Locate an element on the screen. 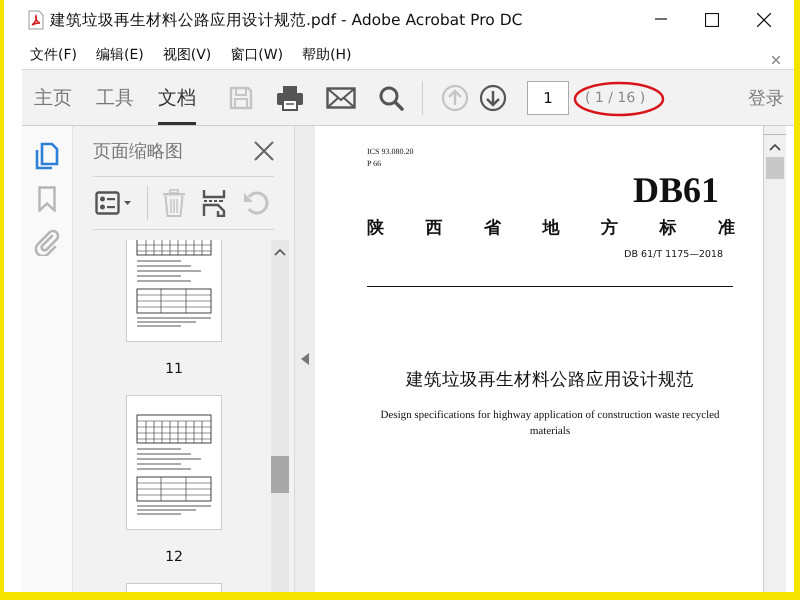  collapse-arrow-icon is located at coordinates (305, 359).